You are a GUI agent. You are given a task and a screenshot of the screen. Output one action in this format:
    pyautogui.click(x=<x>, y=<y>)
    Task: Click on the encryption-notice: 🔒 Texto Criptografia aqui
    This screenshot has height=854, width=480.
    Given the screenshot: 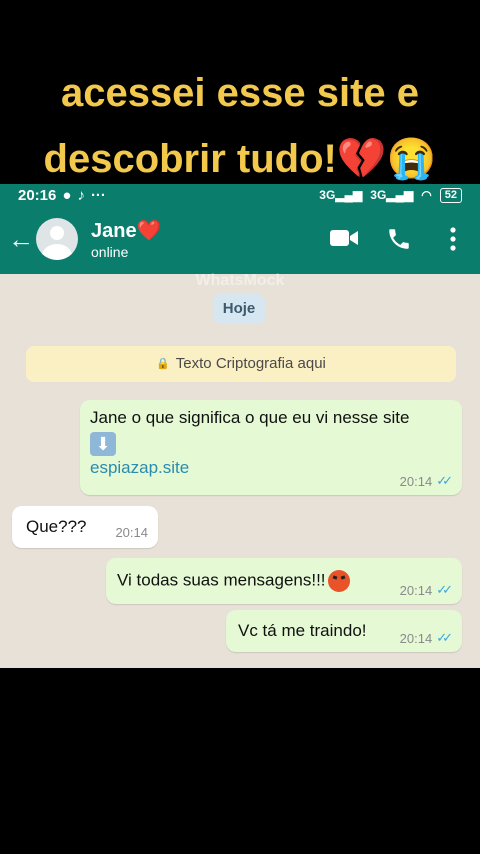 What is the action you would take?
    pyautogui.click(x=241, y=364)
    